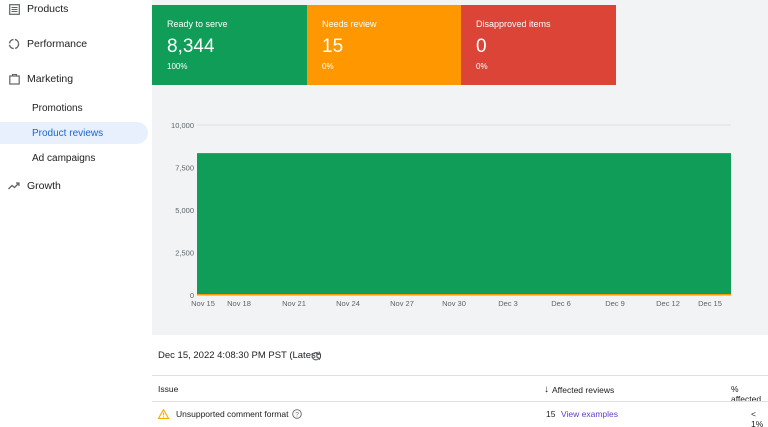  I want to click on marketing-icon, so click(14, 79).